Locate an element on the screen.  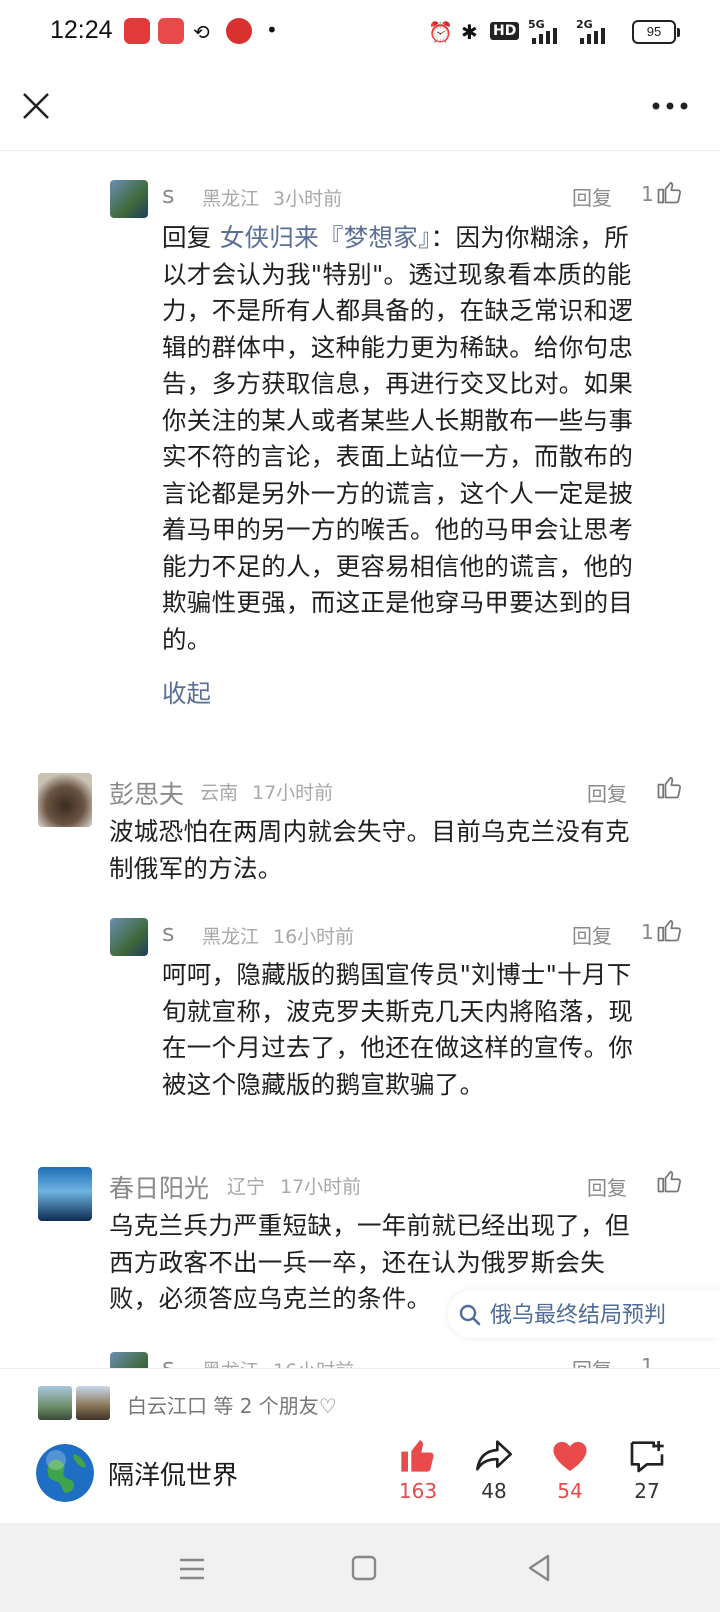
back-icon is located at coordinates (539, 1568).